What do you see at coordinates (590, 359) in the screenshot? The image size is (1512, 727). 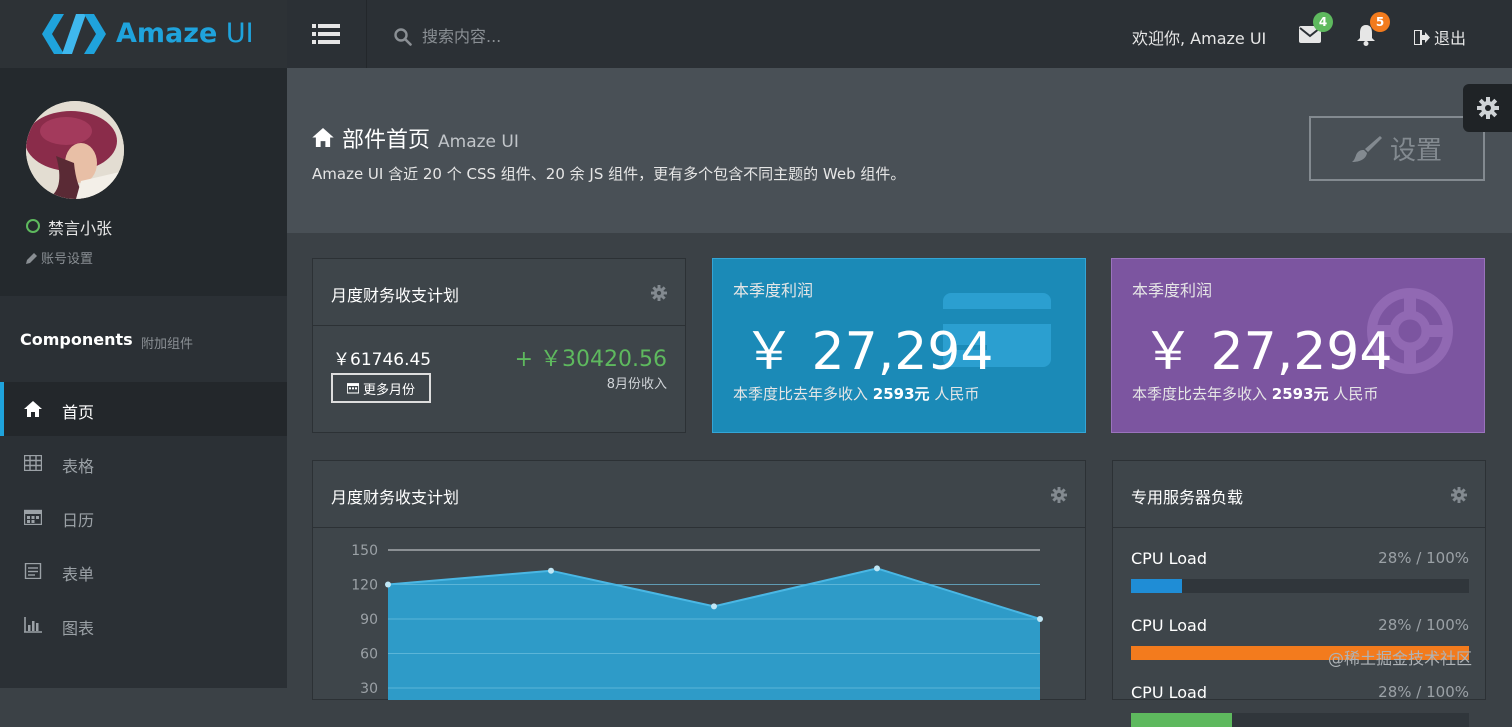 I see `income-amount: + ￥30420.56` at bounding box center [590, 359].